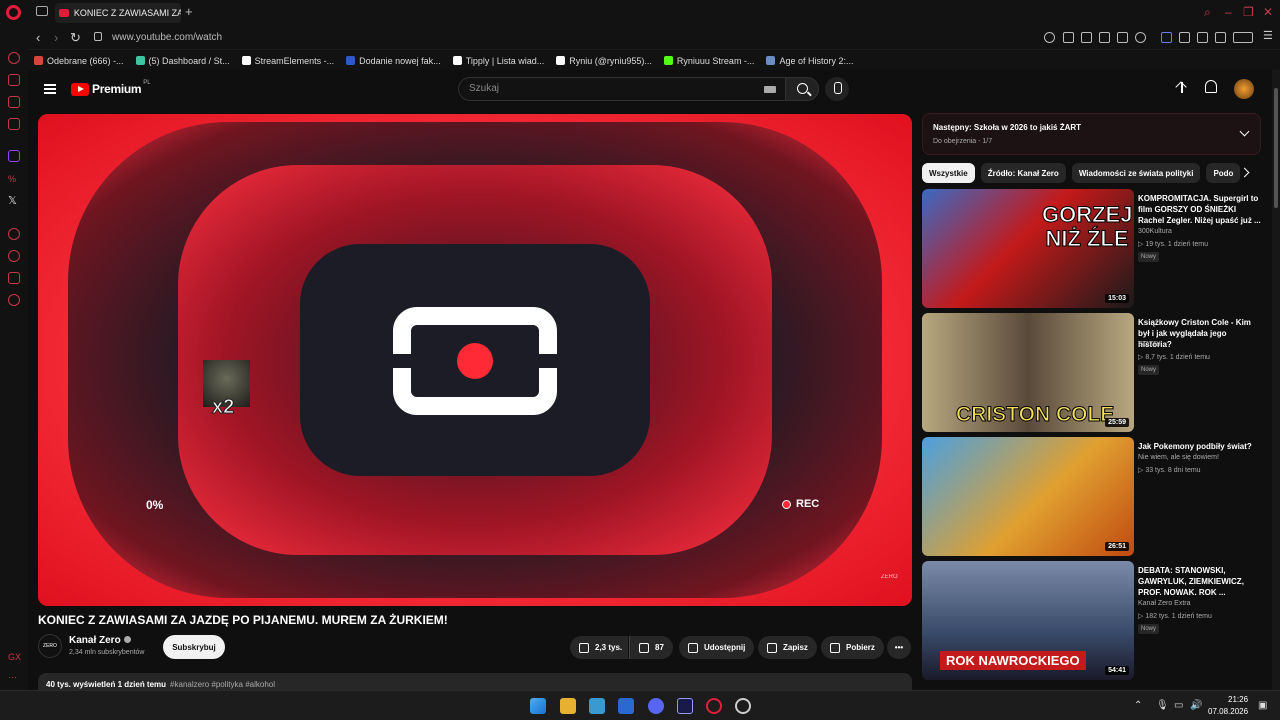 This screenshot has width=1280, height=720. Describe the element at coordinates (717, 647) in the screenshot. I see `share-button: Udostępnij` at that location.